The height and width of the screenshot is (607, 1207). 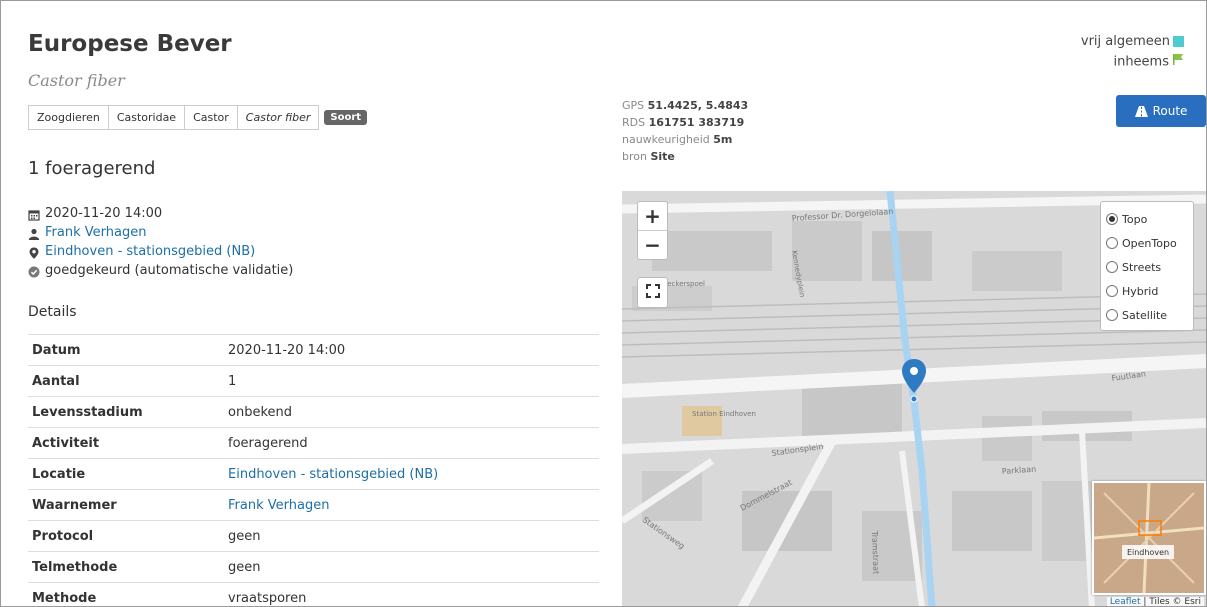 I want to click on scientific-name: Castor fiber, so click(x=76, y=80).